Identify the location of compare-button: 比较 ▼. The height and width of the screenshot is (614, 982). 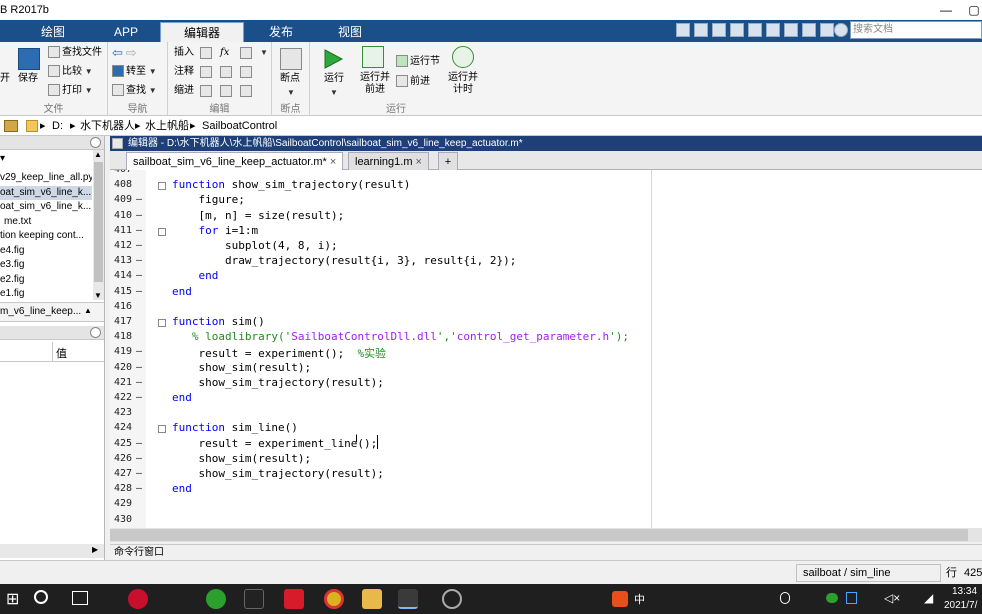
(70, 72).